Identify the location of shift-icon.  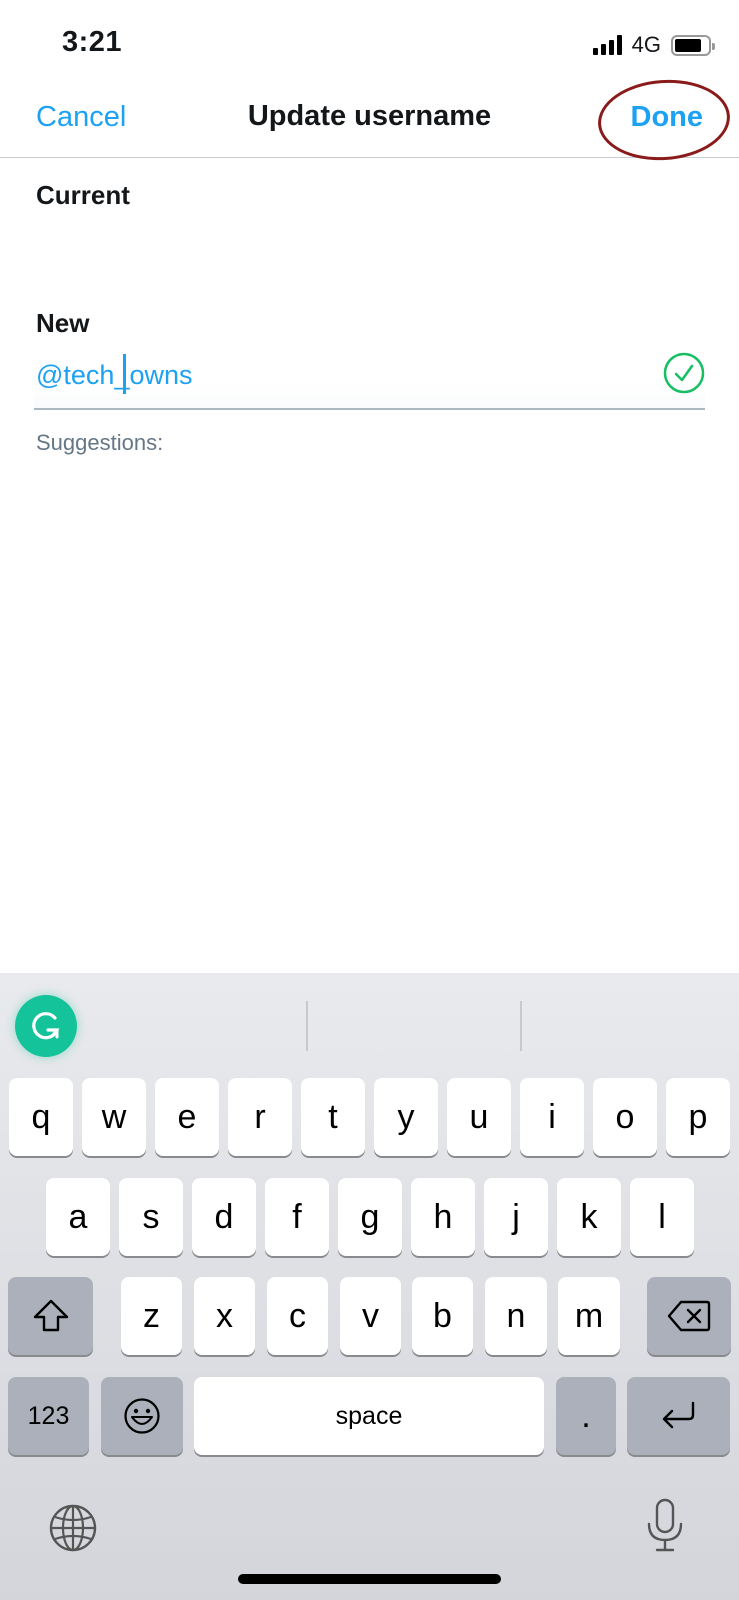
(50, 1315).